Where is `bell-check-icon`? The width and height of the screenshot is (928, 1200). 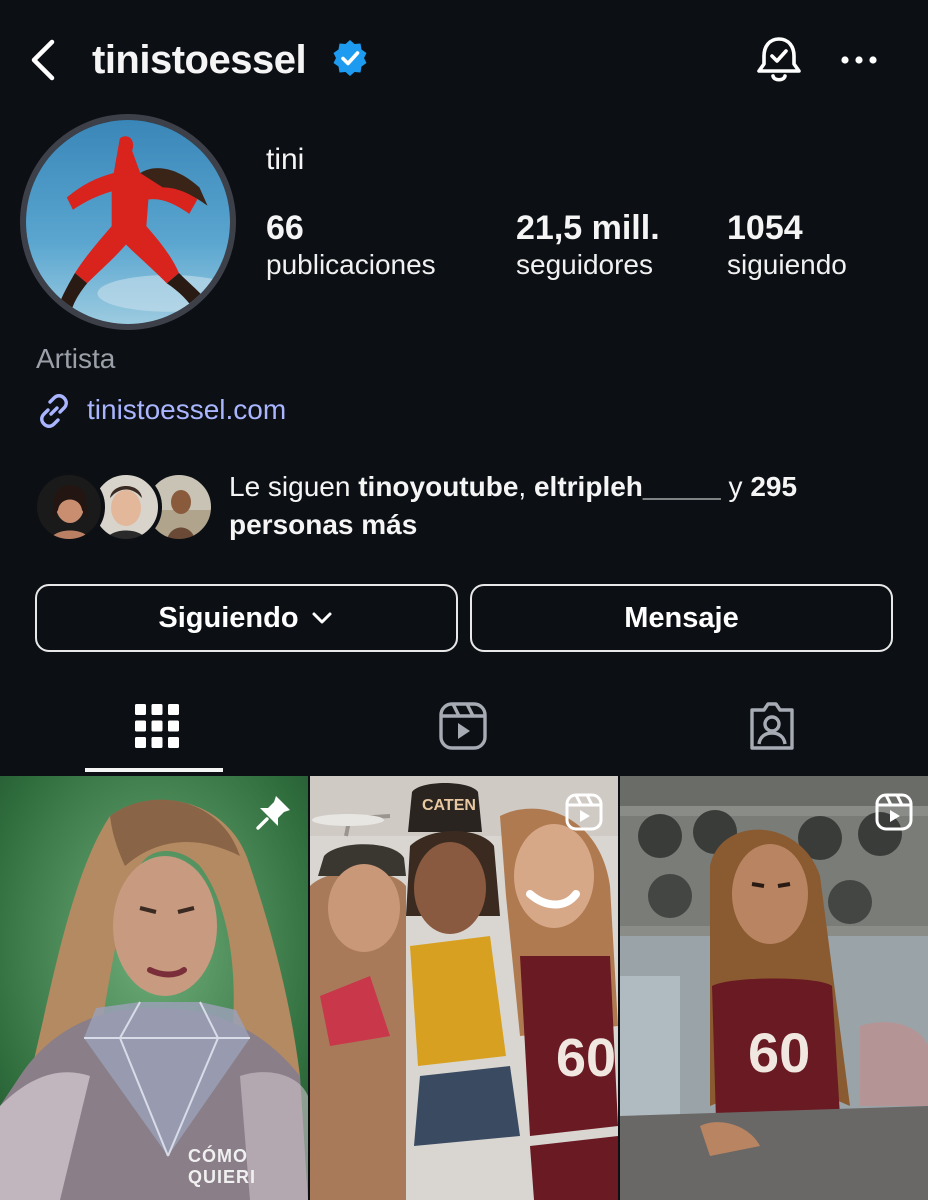
bell-check-icon is located at coordinates (779, 60).